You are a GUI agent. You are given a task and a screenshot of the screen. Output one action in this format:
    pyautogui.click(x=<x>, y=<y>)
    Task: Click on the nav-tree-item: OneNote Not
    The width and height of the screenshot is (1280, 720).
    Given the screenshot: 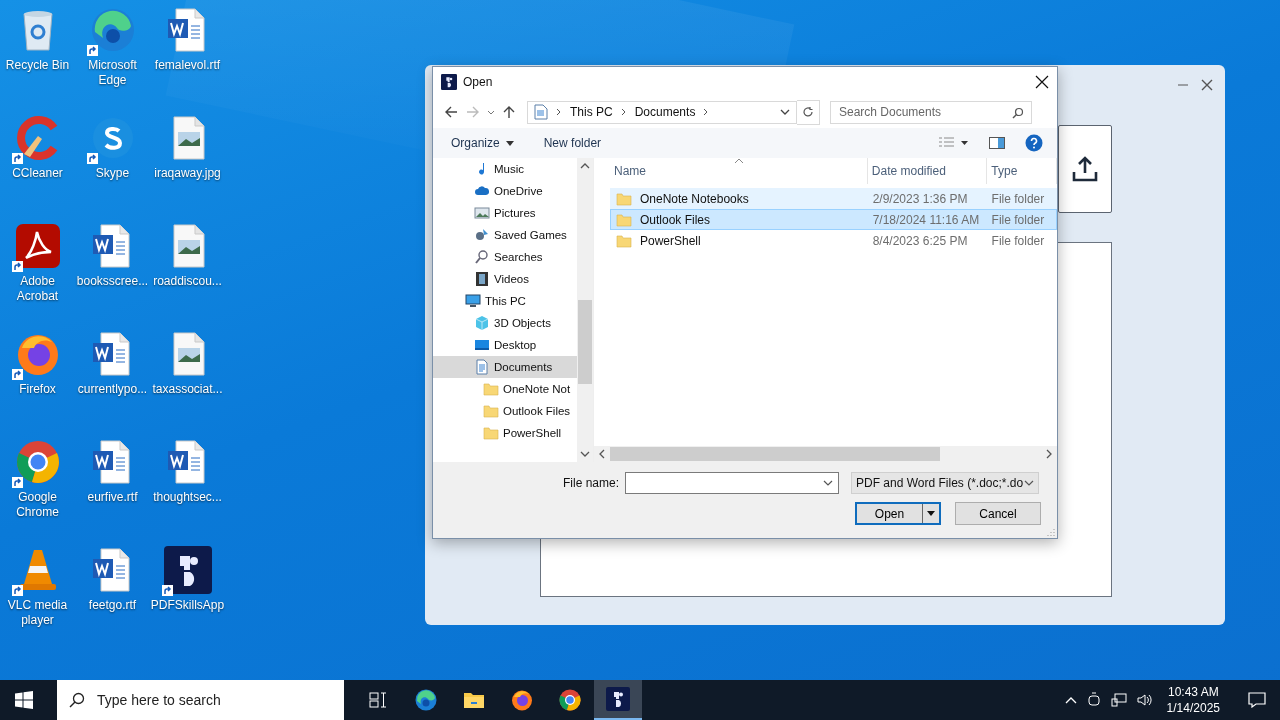 What is the action you would take?
    pyautogui.click(x=505, y=389)
    